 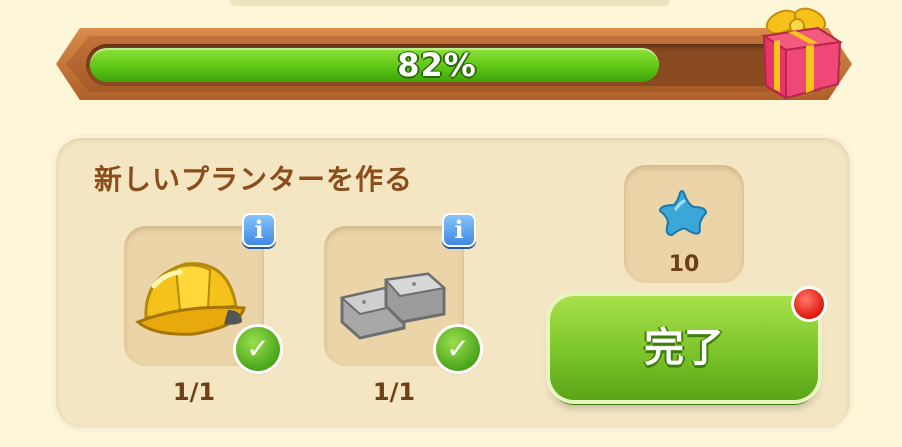 I want to click on requirement-count-stone: 1/1, so click(x=394, y=392).